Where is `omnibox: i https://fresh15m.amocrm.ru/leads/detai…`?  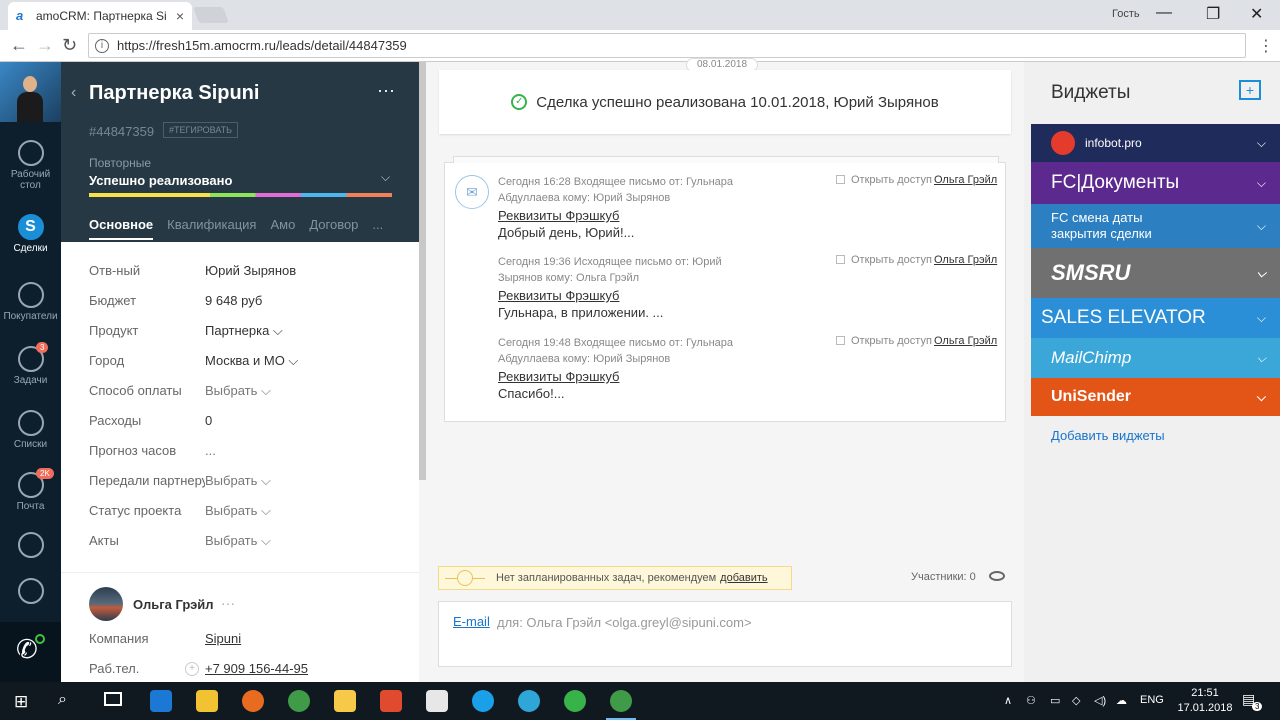
omnibox: i https://fresh15m.amocrm.ru/leads/detai… is located at coordinates (667, 45).